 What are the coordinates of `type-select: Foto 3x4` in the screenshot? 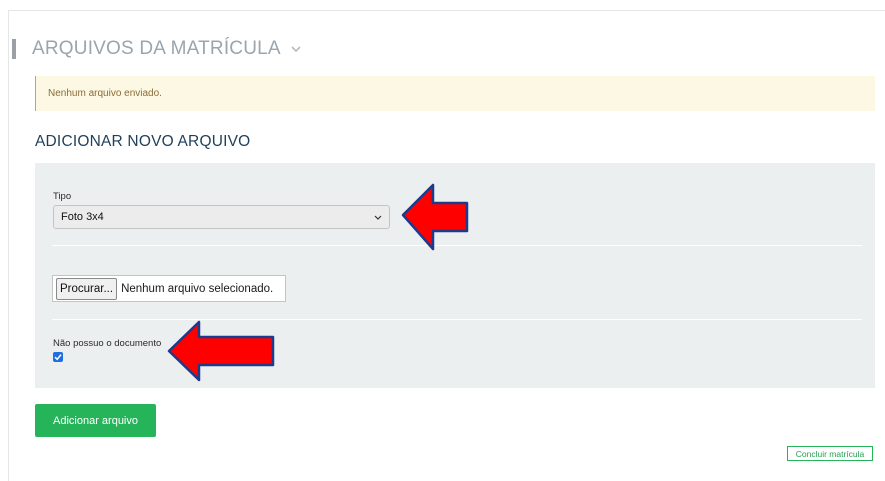 It's located at (221, 217).